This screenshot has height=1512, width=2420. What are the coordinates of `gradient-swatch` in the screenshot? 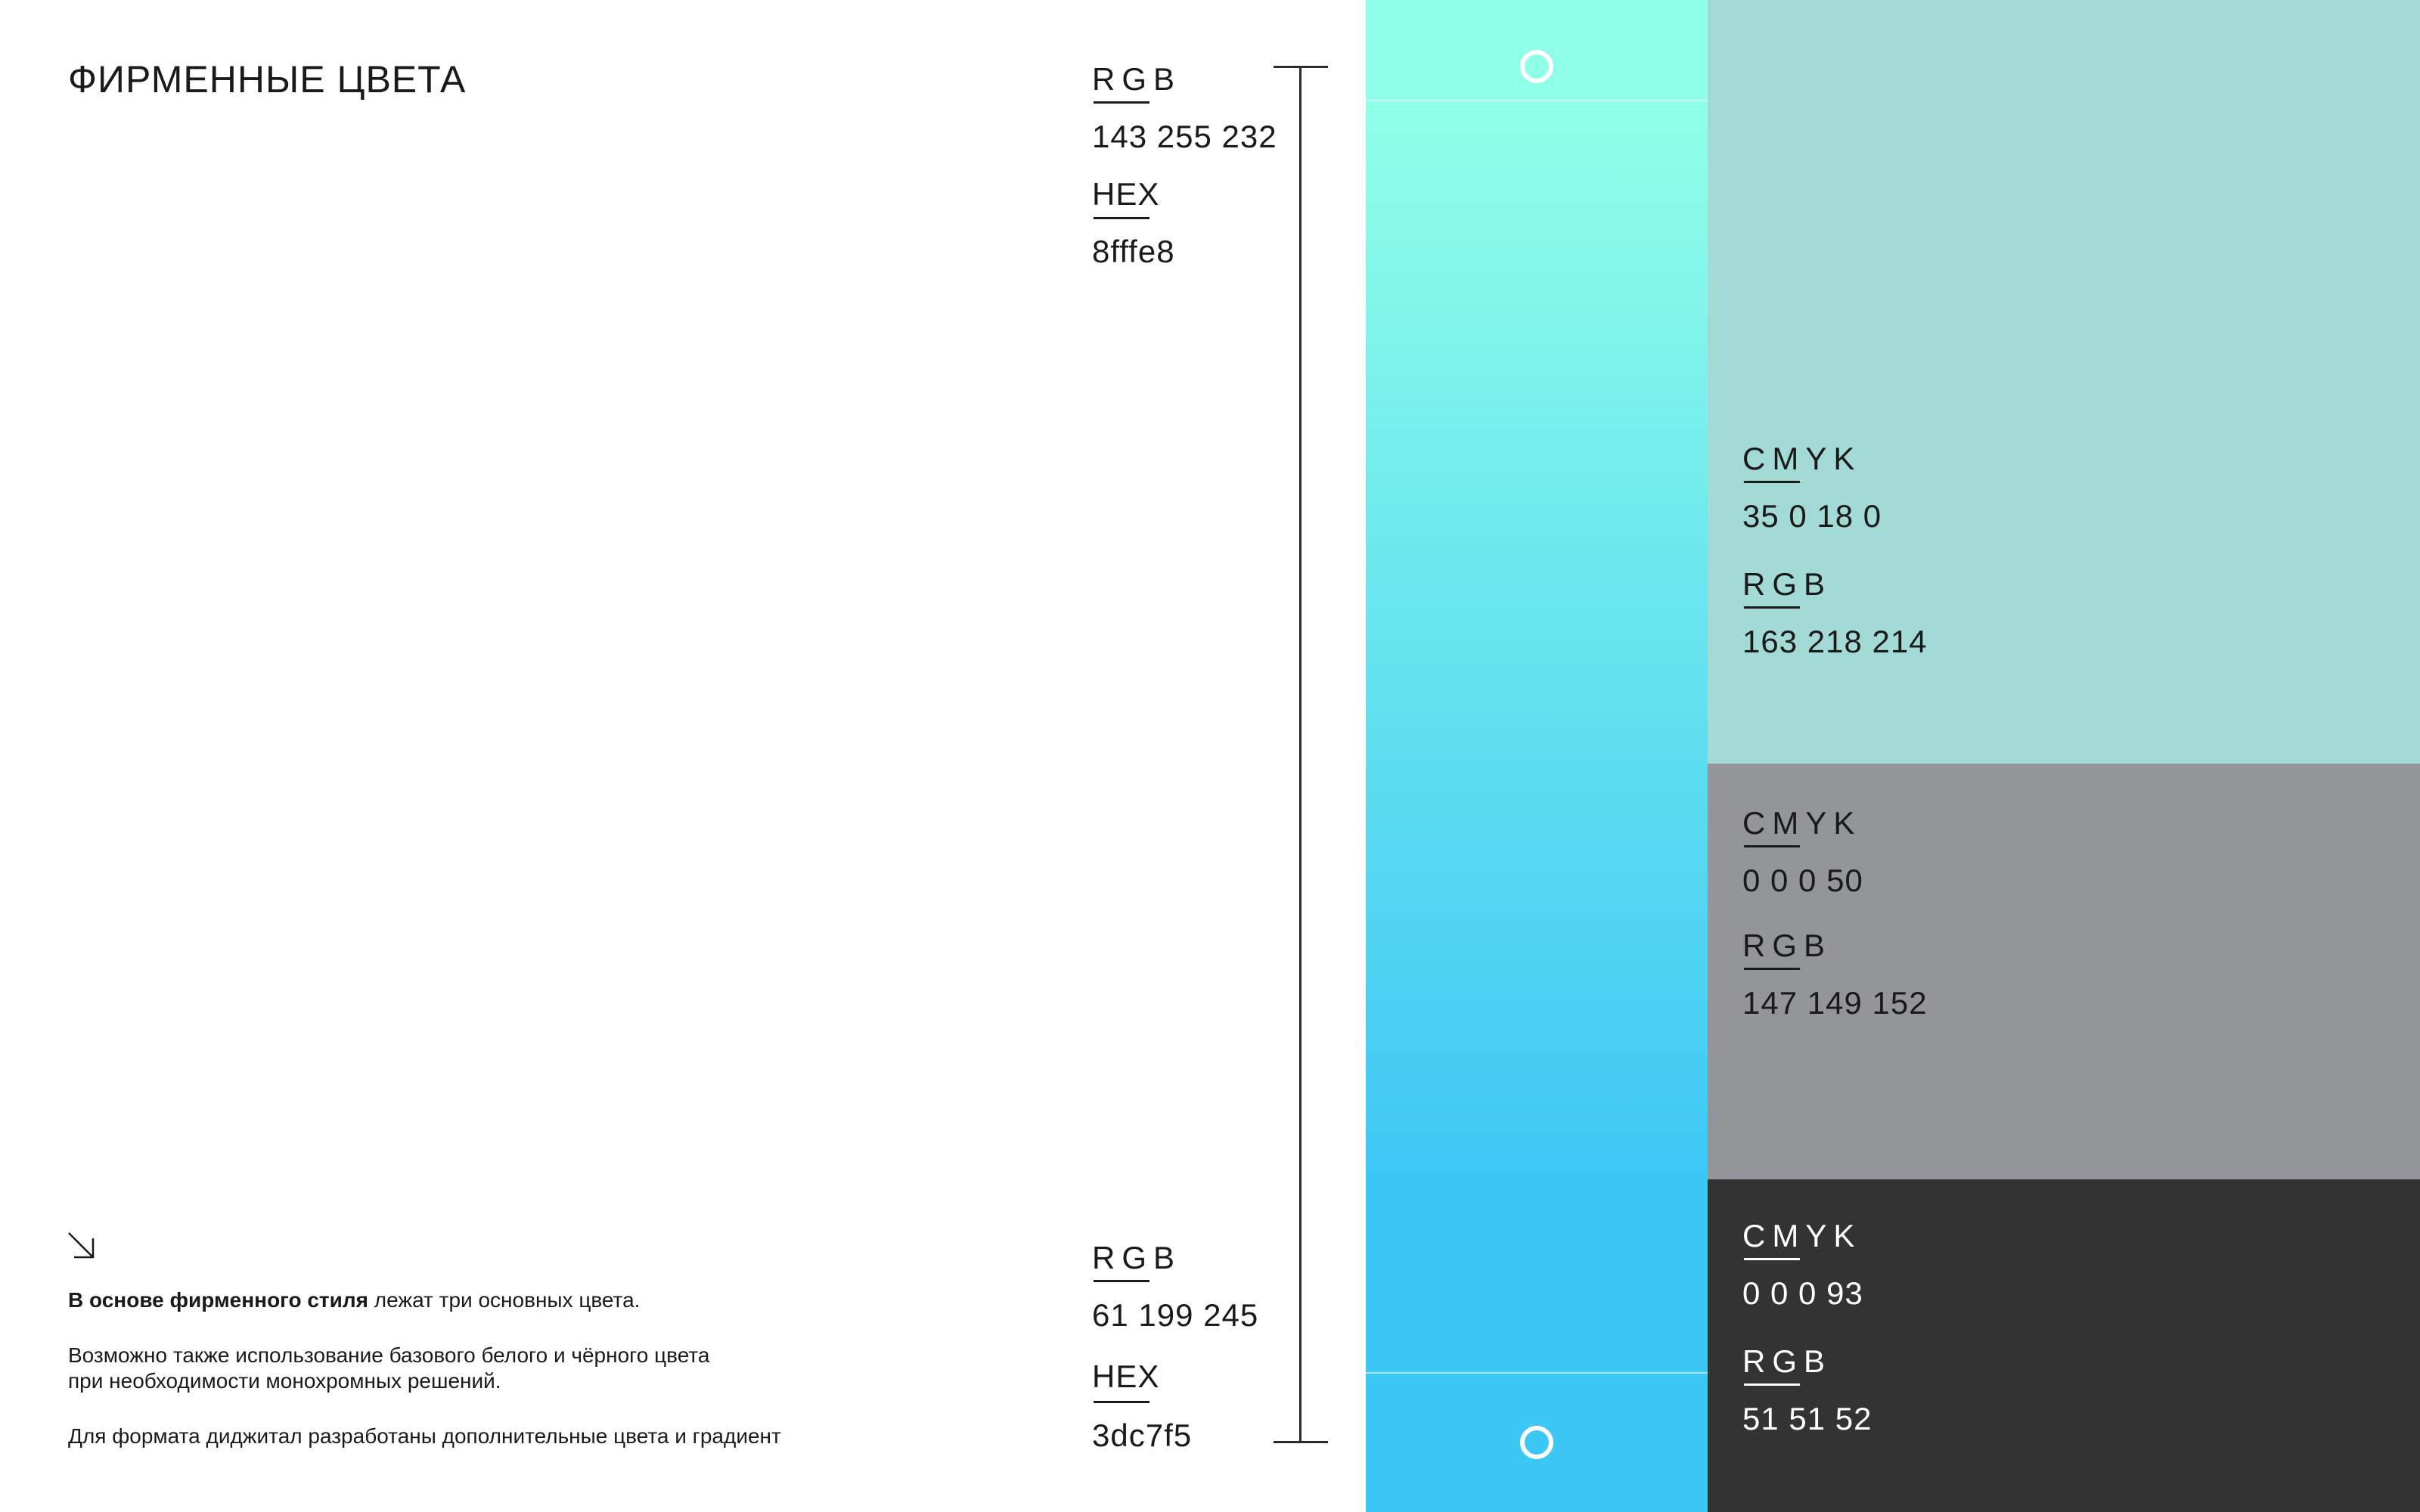 It's located at (1537, 756).